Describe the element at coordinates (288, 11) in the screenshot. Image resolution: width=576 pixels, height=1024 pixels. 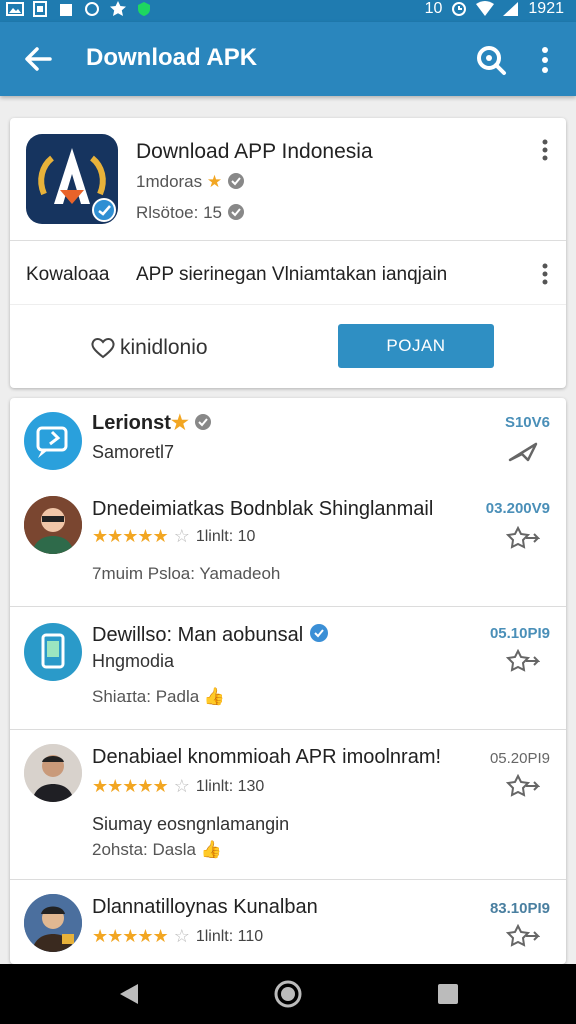
I see `status-bar: 10 1921` at that location.